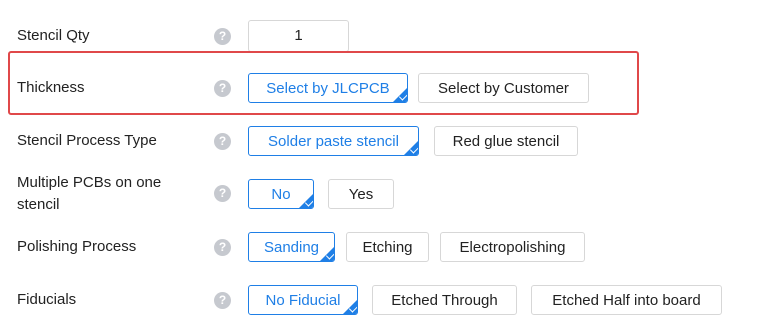 The image size is (772, 333). I want to click on option-label: No, so click(281, 194).